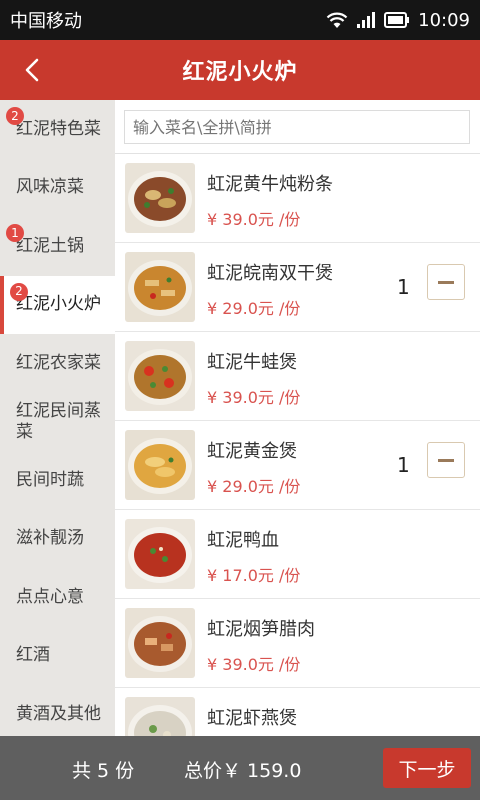 The width and height of the screenshot is (480, 800). What do you see at coordinates (252, 362) in the screenshot?
I see `dish-name: 虹泥牛蛙煲` at bounding box center [252, 362].